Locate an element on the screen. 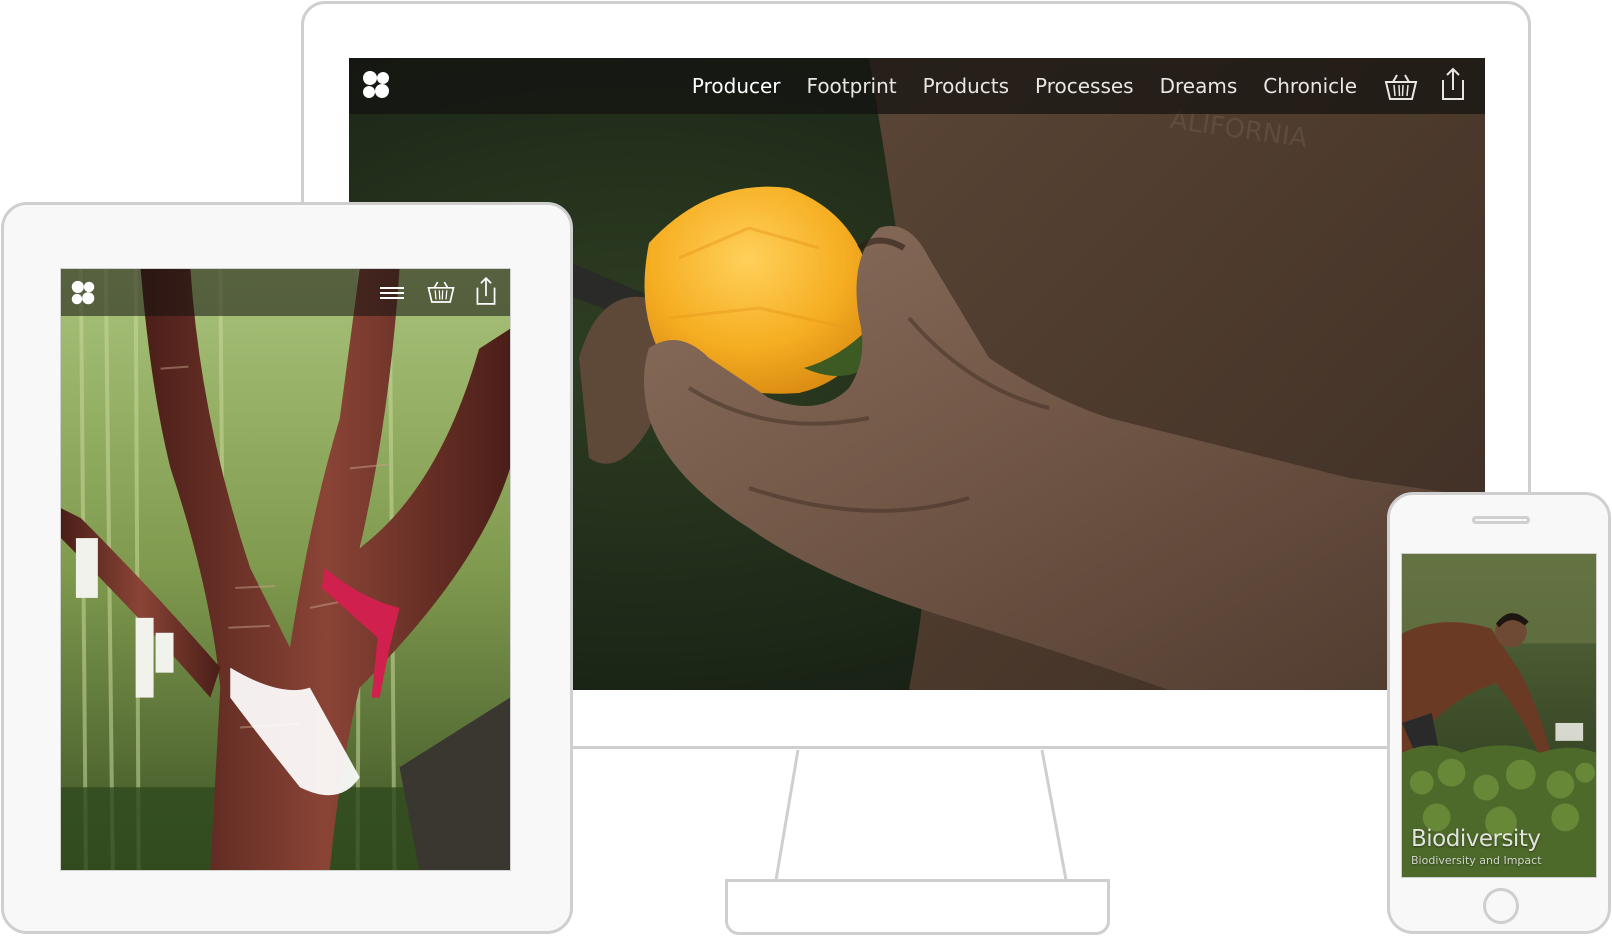 The image size is (1612, 936). phone-caption-title: Biodiversity is located at coordinates (1476, 839).